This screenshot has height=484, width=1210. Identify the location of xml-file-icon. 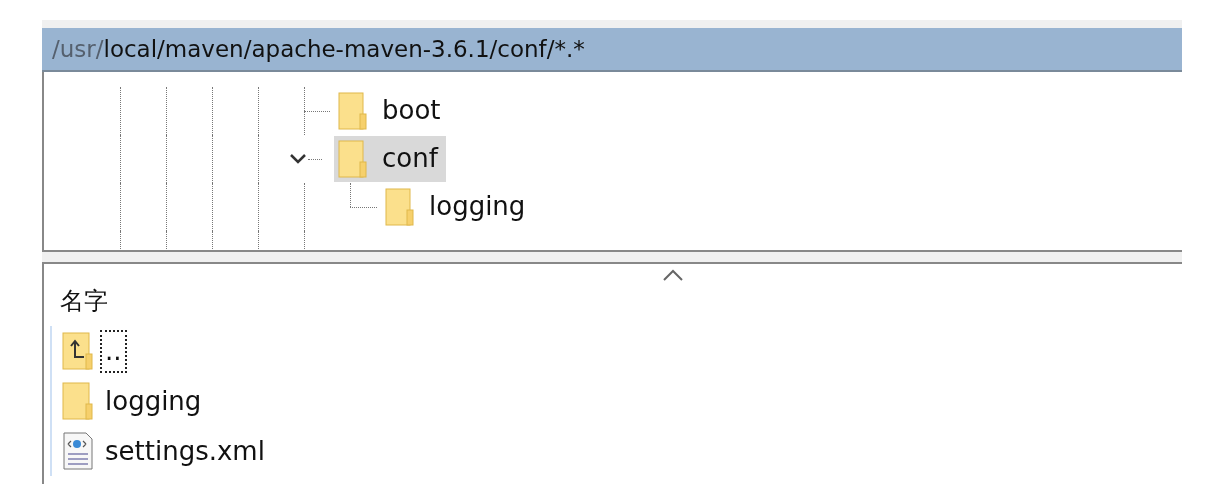
(78, 451).